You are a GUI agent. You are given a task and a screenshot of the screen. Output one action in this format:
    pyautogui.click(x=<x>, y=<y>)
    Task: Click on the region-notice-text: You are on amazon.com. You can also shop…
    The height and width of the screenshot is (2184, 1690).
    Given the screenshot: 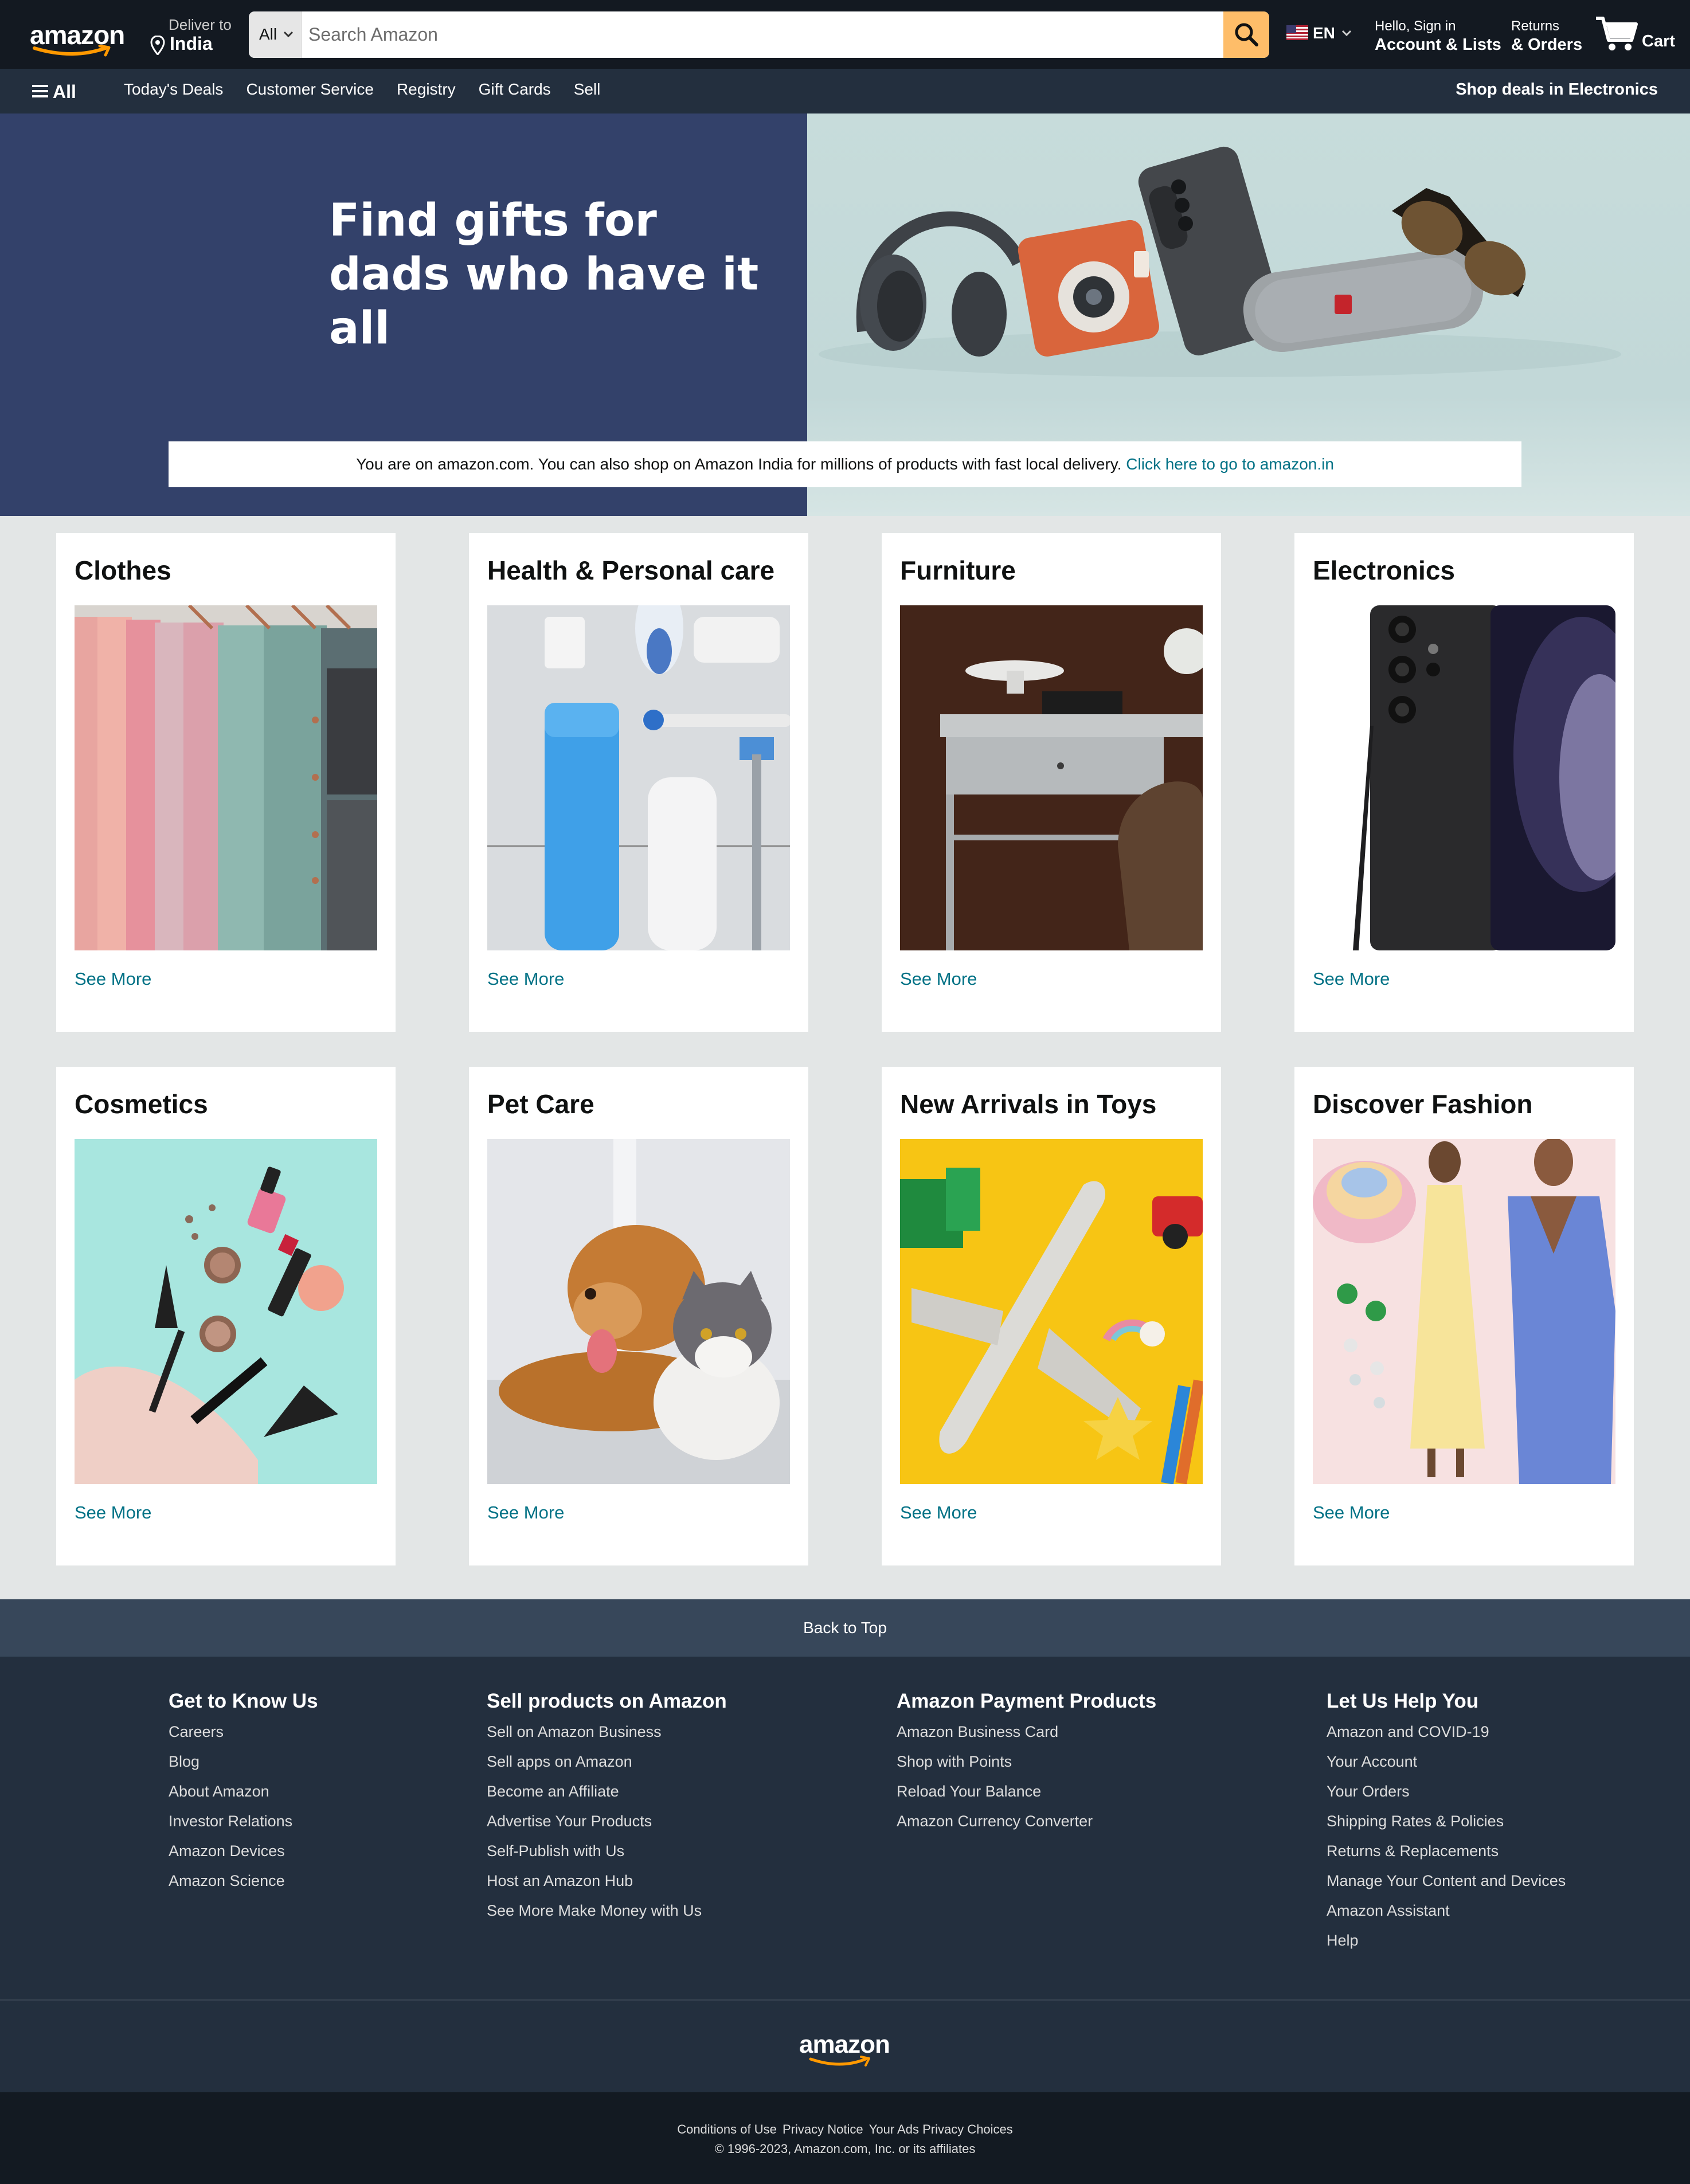 What is the action you would take?
    pyautogui.click(x=739, y=464)
    